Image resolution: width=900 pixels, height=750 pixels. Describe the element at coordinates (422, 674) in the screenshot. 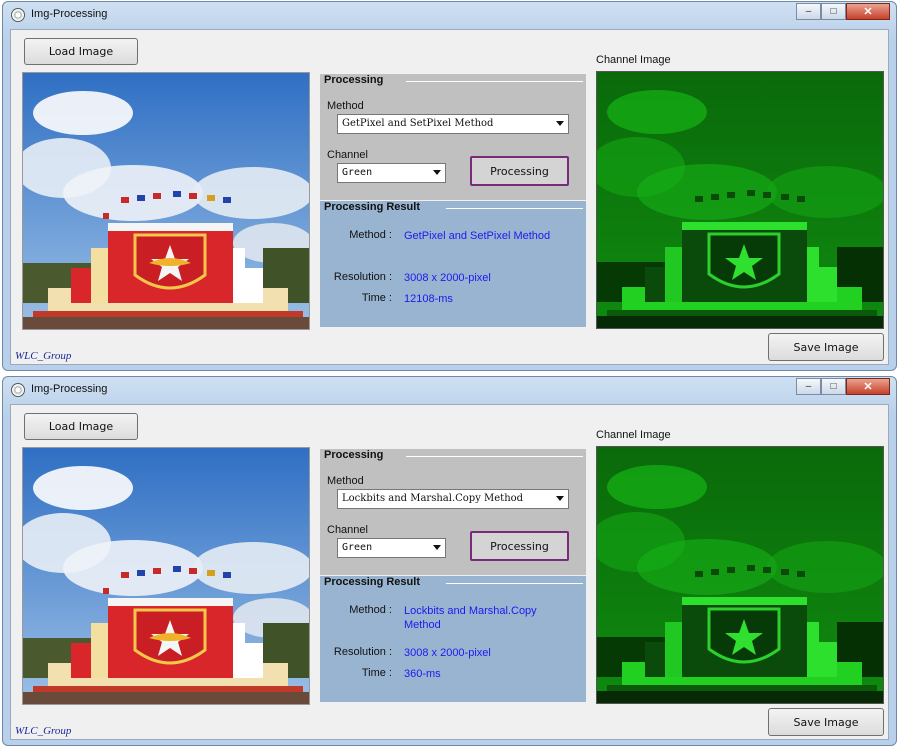

I see `result-time-value: 360-ms` at that location.